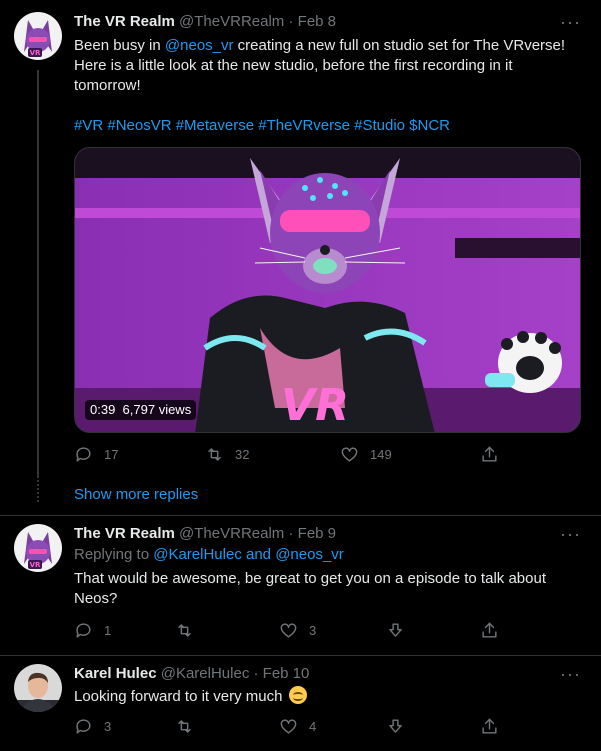 The height and width of the screenshot is (751, 601). Describe the element at coordinates (317, 533) in the screenshot. I see `tweet-date: Feb 9` at that location.